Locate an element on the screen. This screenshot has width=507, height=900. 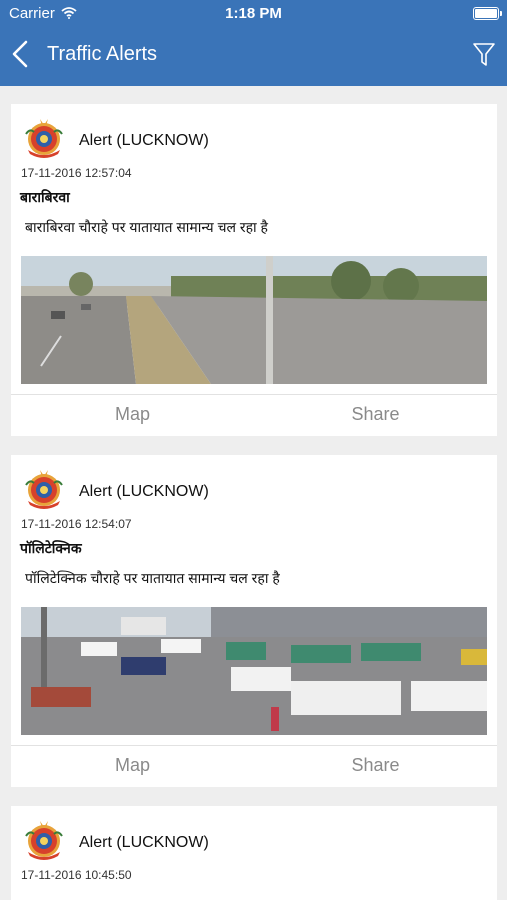
status-bar: Carrier 1:18 PM is located at coordinates (253, 14).